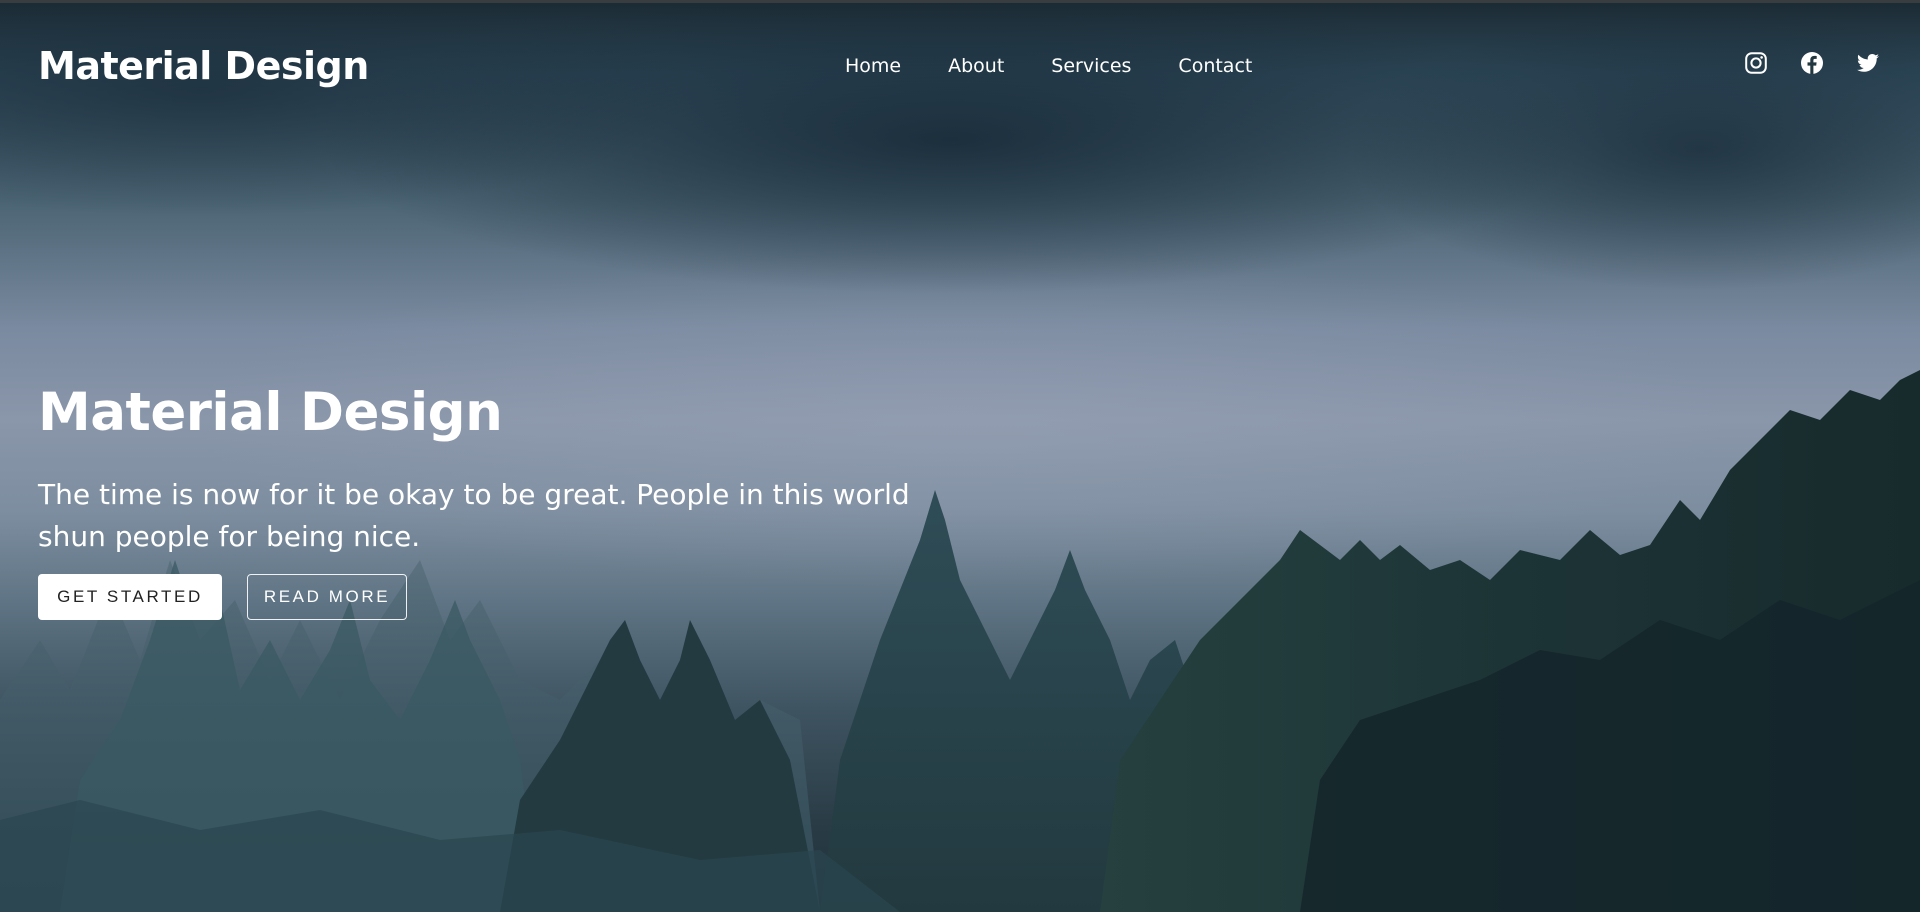 This screenshot has width=1920, height=912. What do you see at coordinates (1868, 63) in the screenshot?
I see `twitter-icon` at bounding box center [1868, 63].